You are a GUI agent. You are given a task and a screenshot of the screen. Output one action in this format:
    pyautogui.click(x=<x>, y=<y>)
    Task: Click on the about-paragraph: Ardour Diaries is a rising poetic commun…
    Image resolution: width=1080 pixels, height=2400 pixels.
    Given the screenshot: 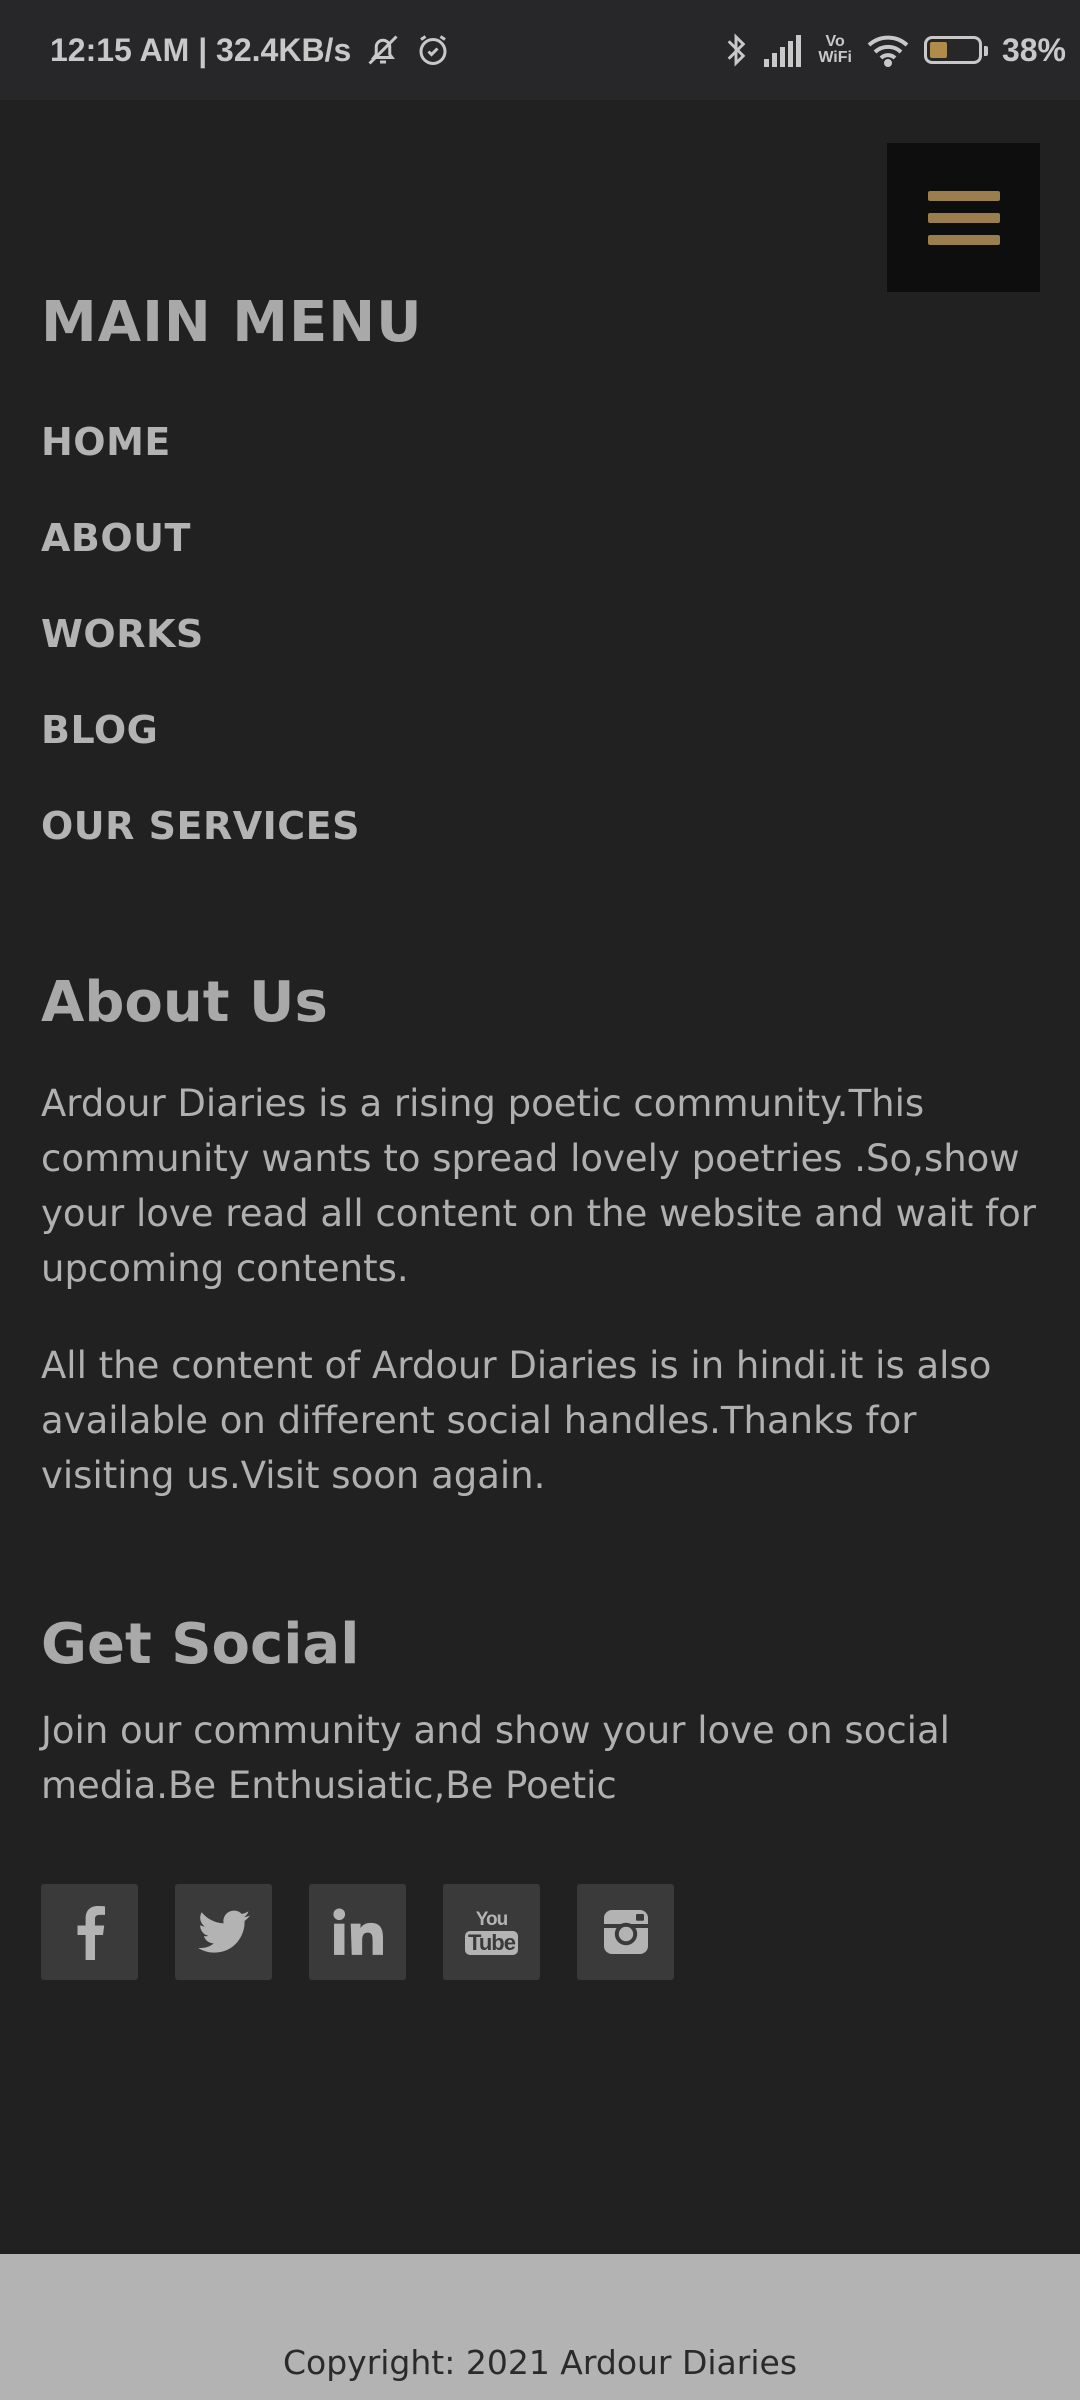 What is the action you would take?
    pyautogui.click(x=538, y=1186)
    